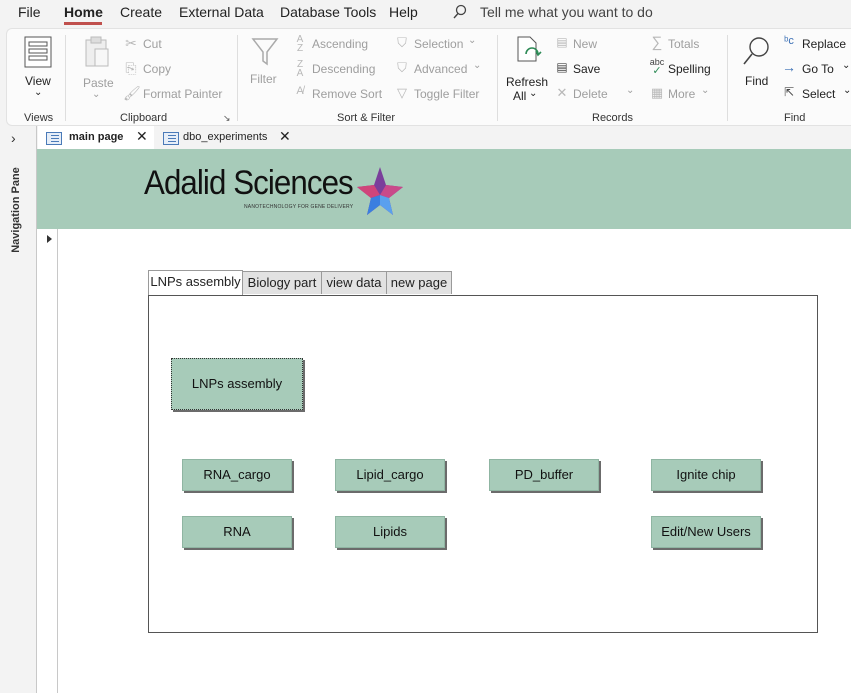 This screenshot has width=851, height=693. Describe the element at coordinates (96, 137) in the screenshot. I see `tab-main-page: main page ✕` at that location.